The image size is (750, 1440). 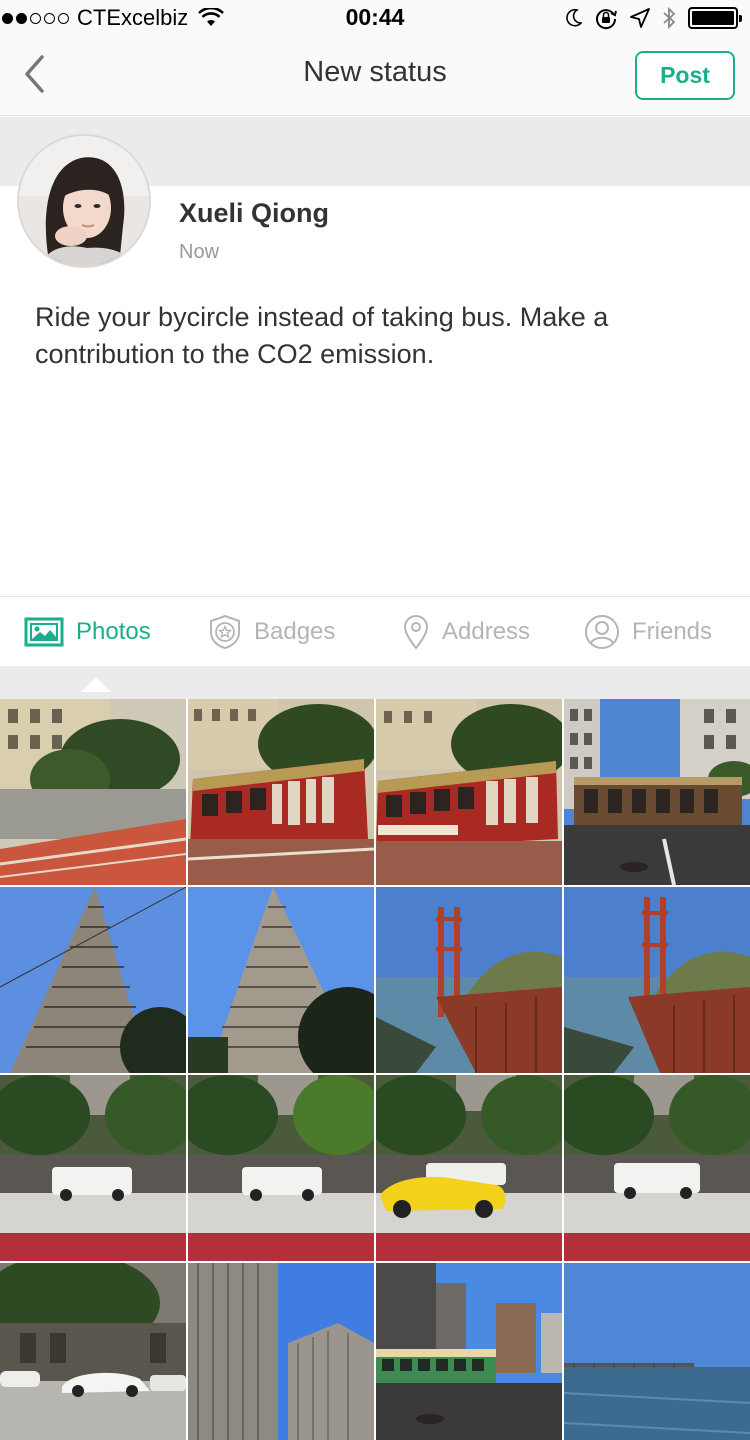 I want to click on battery-icon, so click(x=715, y=18).